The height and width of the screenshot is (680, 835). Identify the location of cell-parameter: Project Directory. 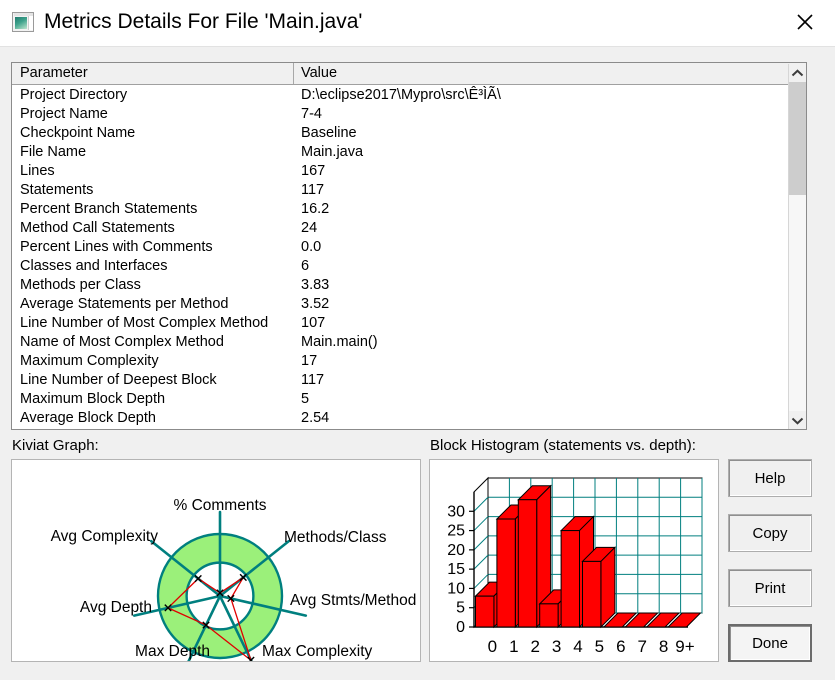
(74, 95).